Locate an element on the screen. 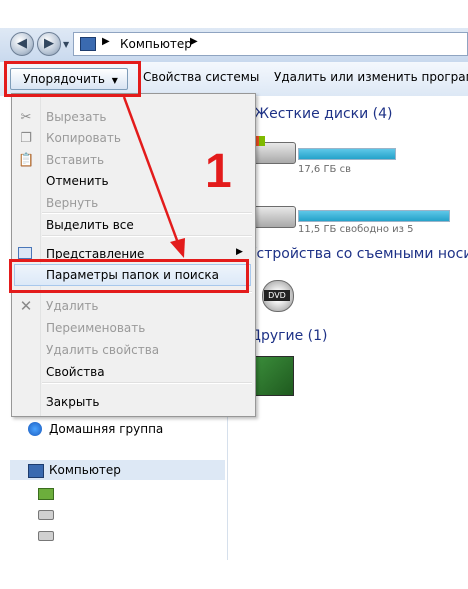  window-bottom is located at coordinates (234, 574).